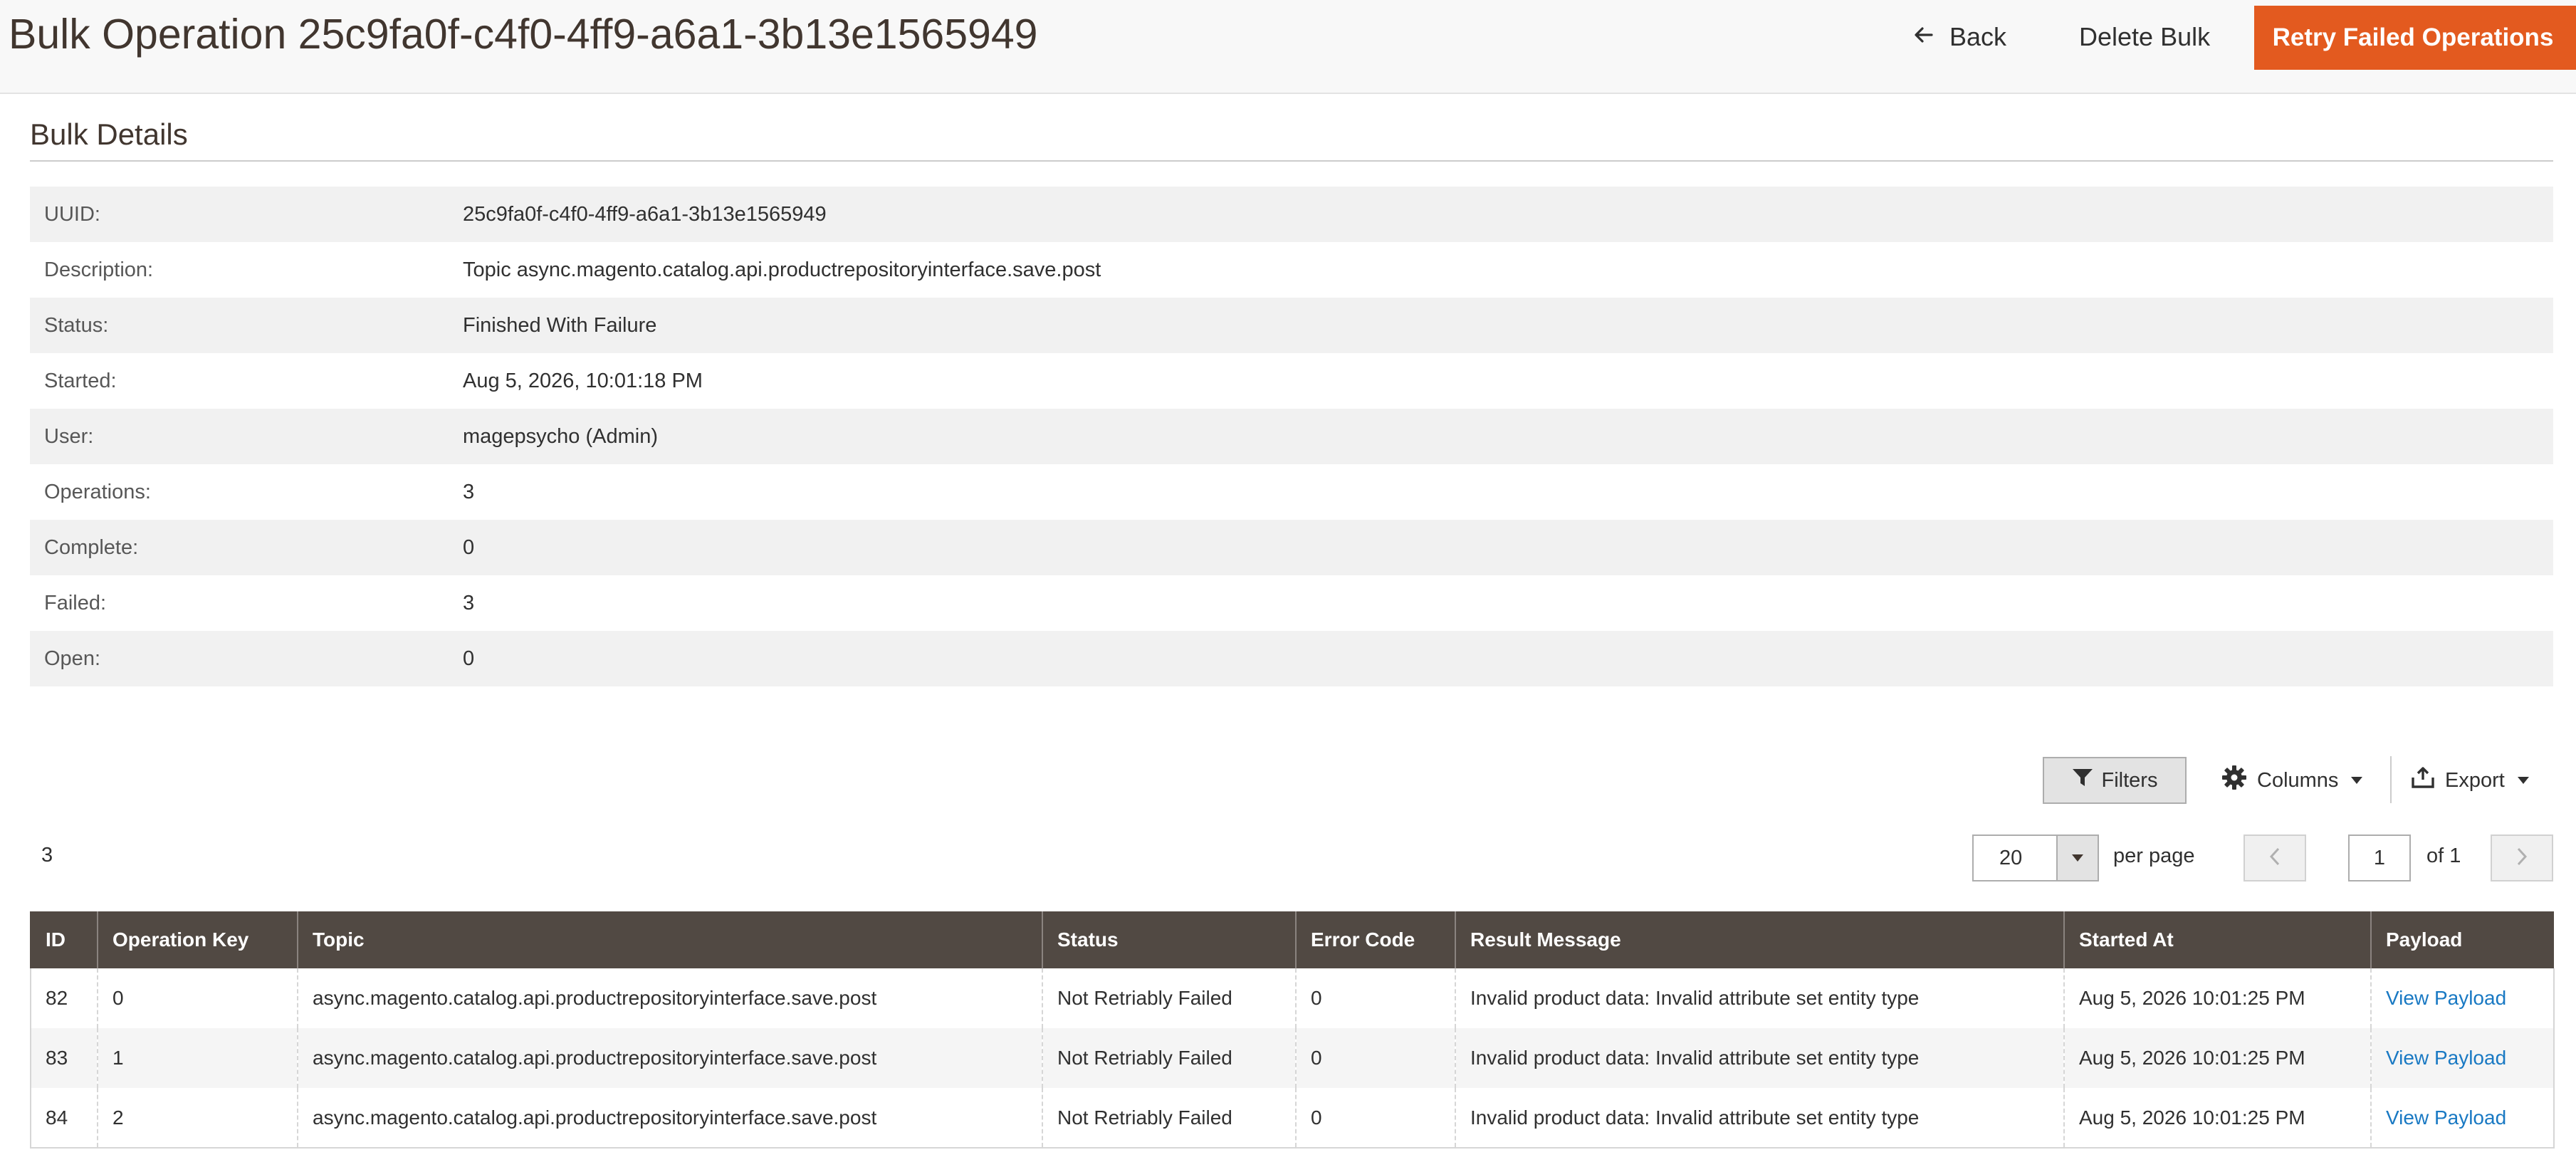  What do you see at coordinates (64, 1058) in the screenshot?
I see `cell-id: 83` at bounding box center [64, 1058].